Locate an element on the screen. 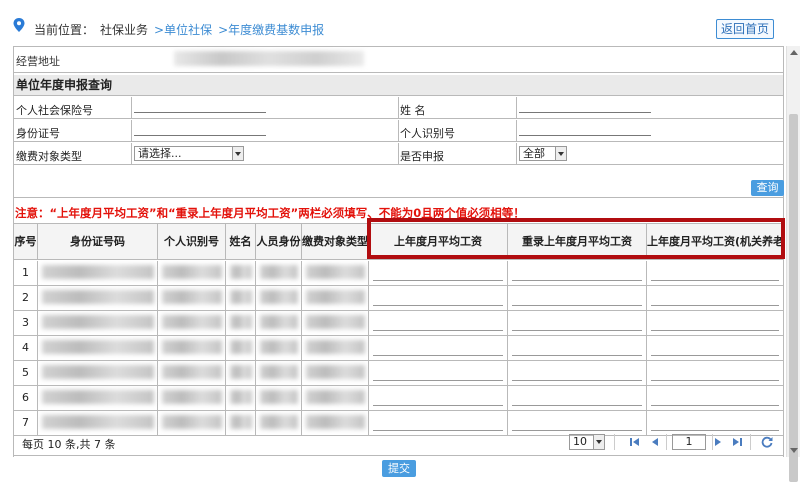 The image size is (800, 482). declared-select: 全部 is located at coordinates (543, 153).